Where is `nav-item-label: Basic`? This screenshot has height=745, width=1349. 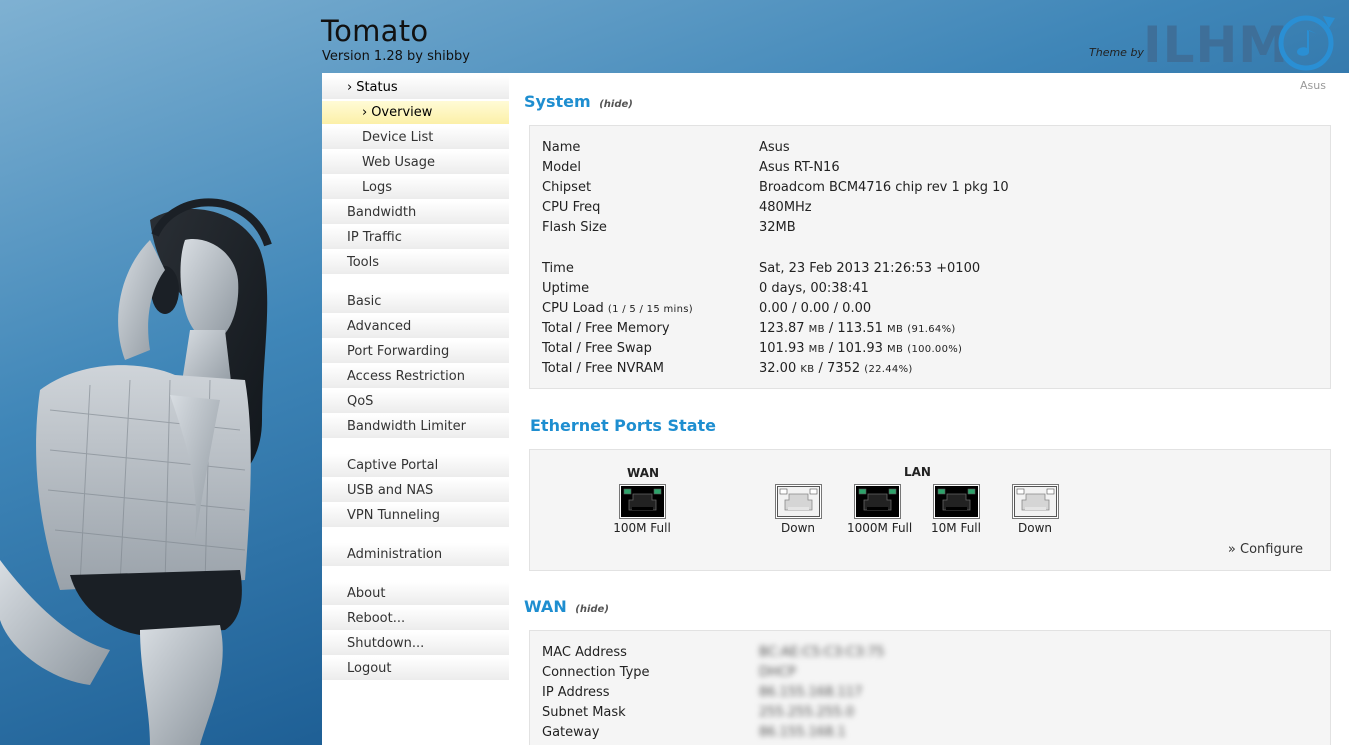 nav-item-label: Basic is located at coordinates (364, 301).